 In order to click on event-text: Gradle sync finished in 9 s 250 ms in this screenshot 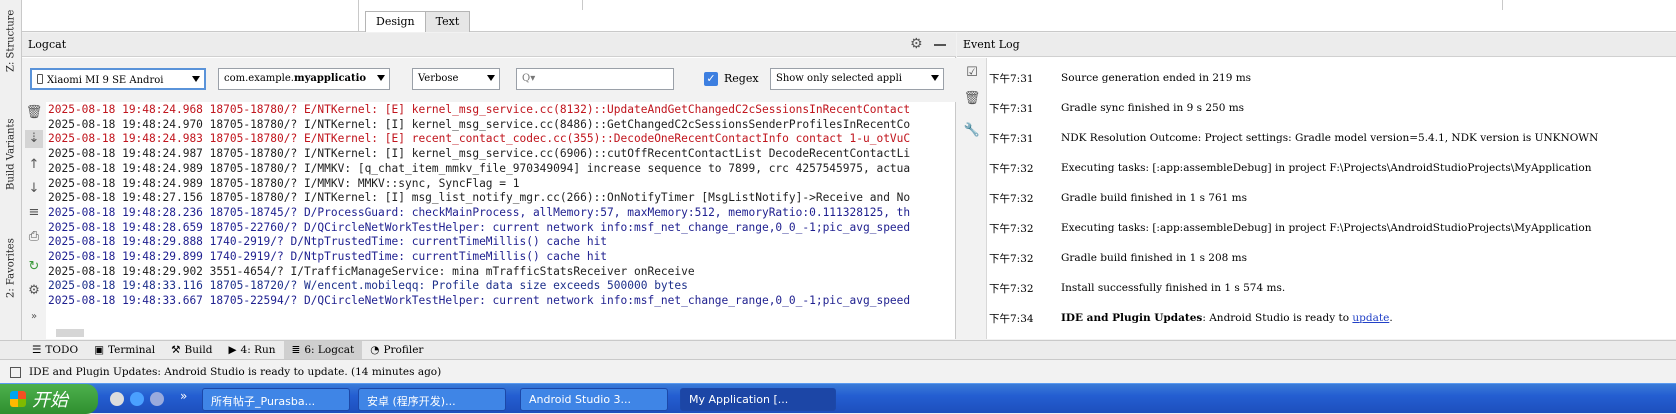, I will do `click(1153, 108)`.